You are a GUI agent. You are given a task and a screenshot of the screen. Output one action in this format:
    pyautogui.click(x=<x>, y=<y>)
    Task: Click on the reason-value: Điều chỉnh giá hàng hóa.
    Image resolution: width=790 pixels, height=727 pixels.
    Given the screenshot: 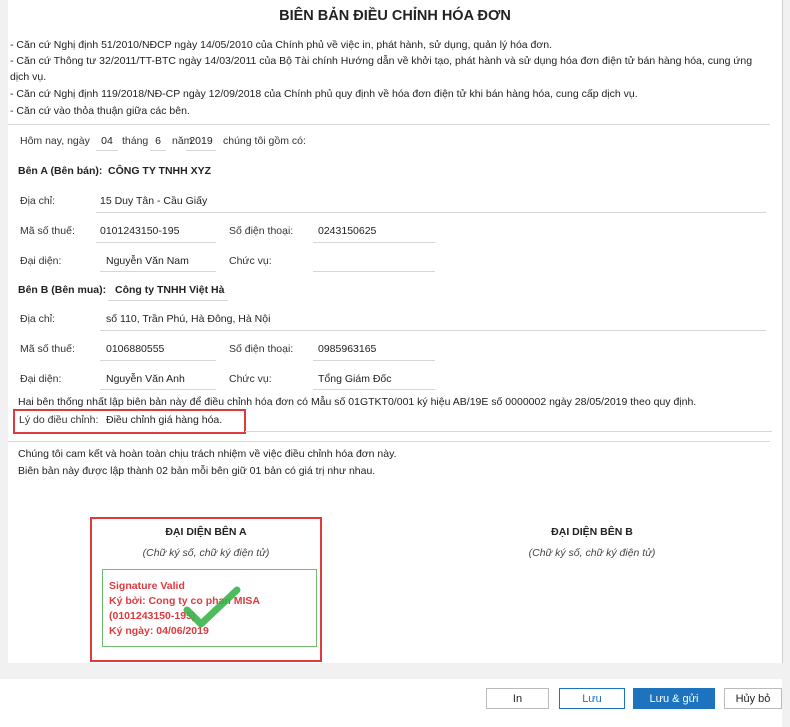 What is the action you would take?
    pyautogui.click(x=164, y=420)
    